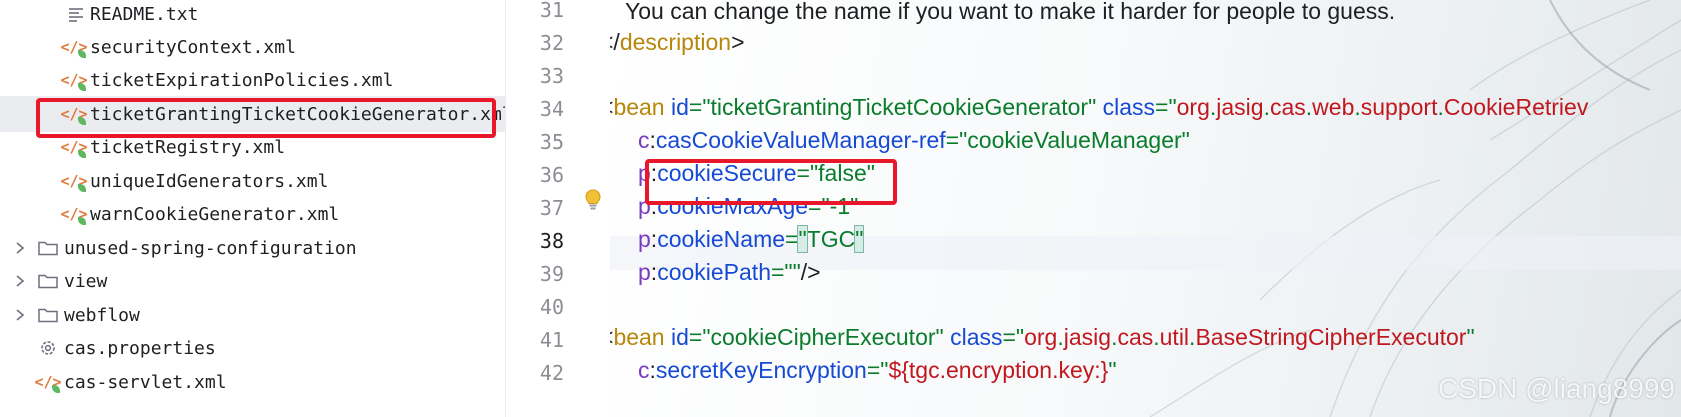  What do you see at coordinates (86, 281) in the screenshot?
I see `tree-item-label: view` at bounding box center [86, 281].